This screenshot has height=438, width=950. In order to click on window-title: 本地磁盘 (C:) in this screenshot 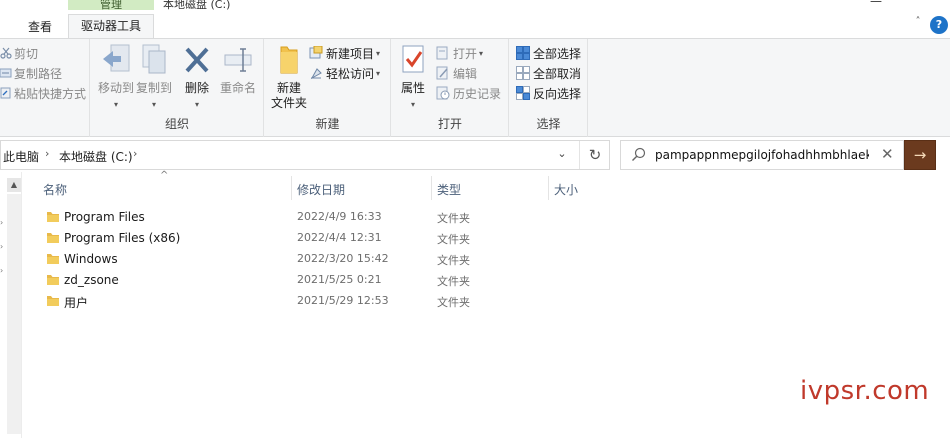, I will do `click(197, 5)`.